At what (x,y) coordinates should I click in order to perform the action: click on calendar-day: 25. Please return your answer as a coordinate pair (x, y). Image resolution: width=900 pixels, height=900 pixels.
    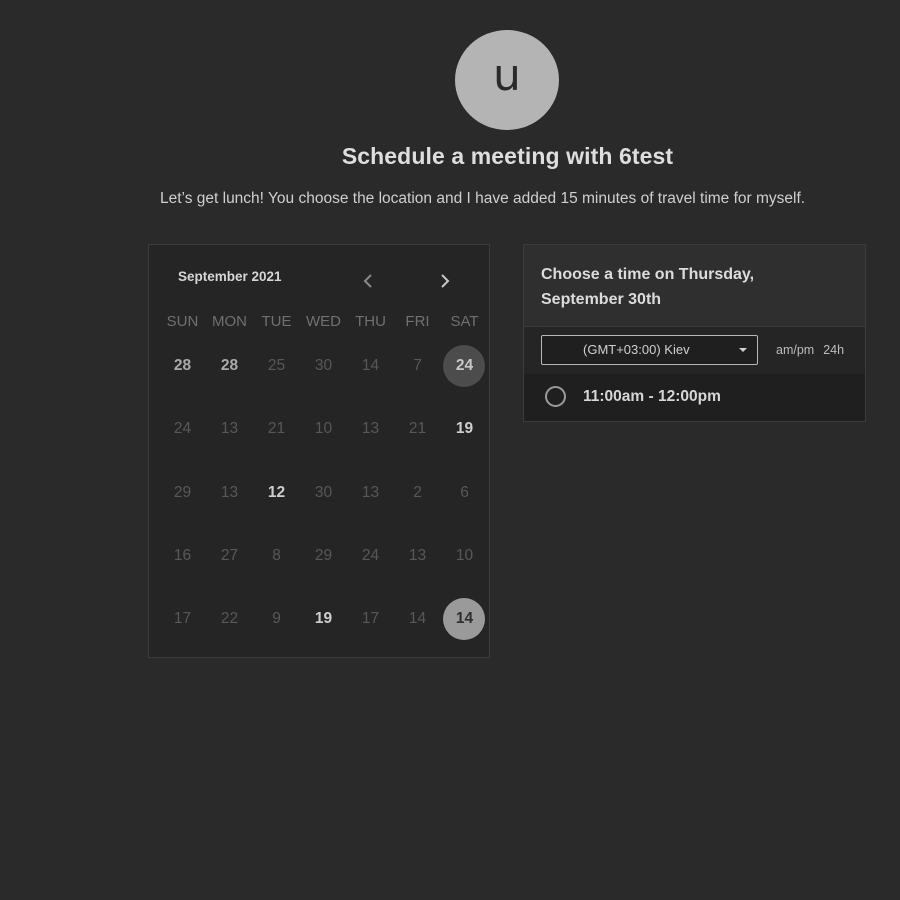
    Looking at the image, I should click on (276, 366).